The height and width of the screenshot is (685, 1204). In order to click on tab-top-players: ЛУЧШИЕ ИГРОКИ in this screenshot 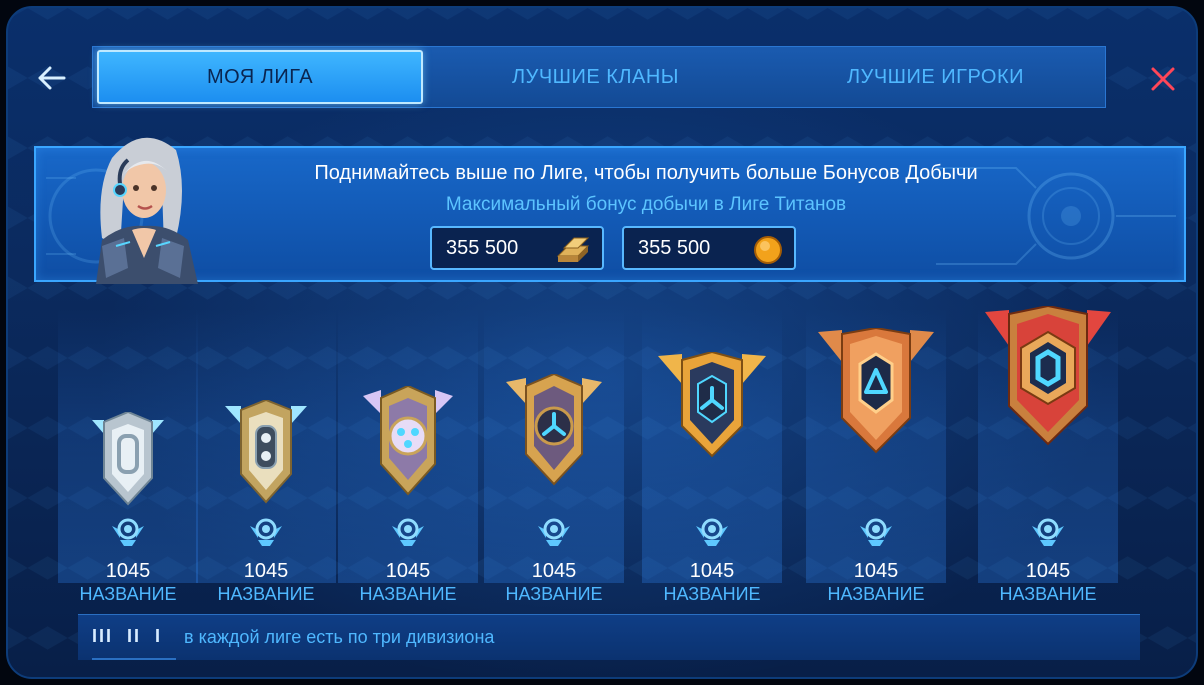, I will do `click(935, 77)`.